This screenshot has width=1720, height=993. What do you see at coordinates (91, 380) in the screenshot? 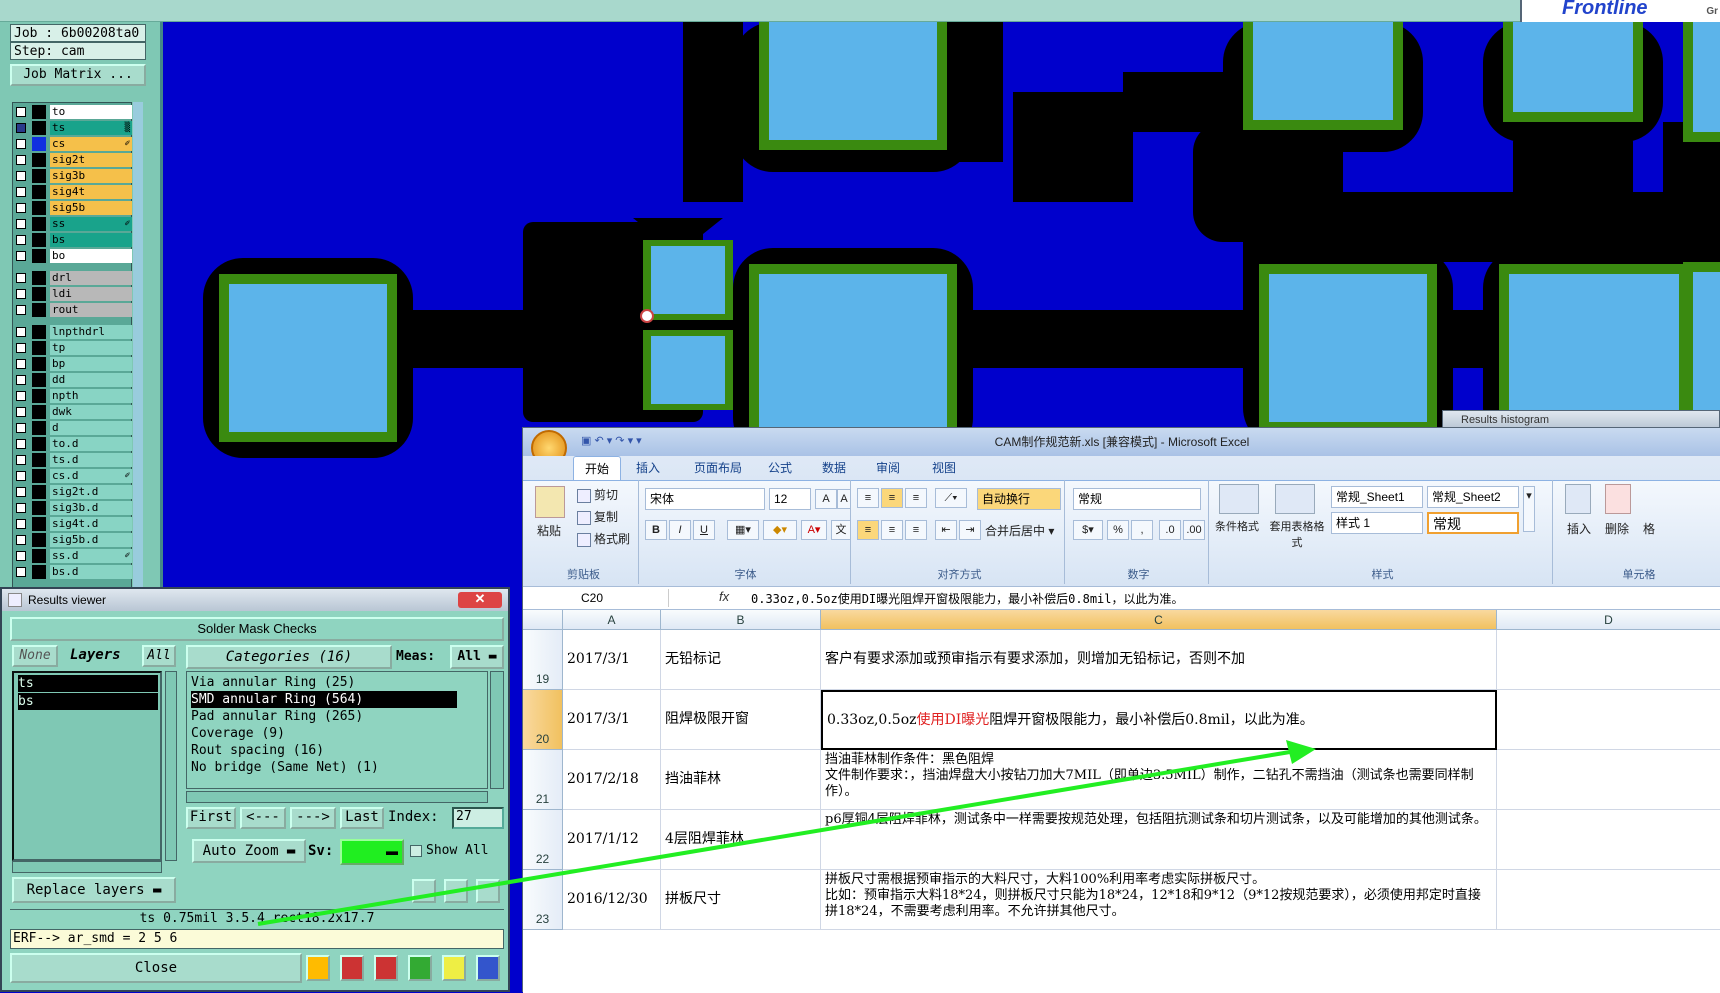
I see `layer-name: dd` at bounding box center [91, 380].